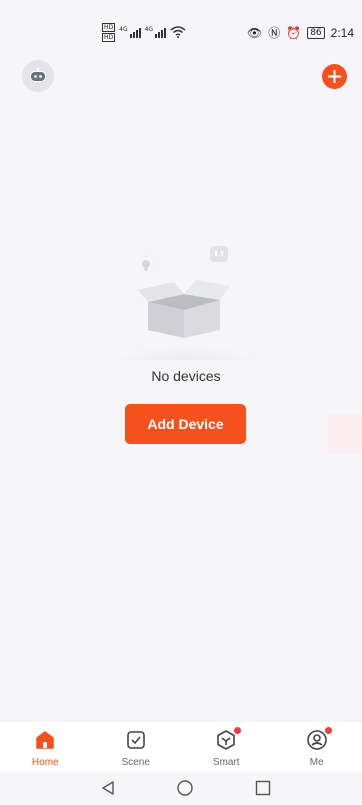  What do you see at coordinates (254, 32) in the screenshot?
I see `eye-icon: 👁` at bounding box center [254, 32].